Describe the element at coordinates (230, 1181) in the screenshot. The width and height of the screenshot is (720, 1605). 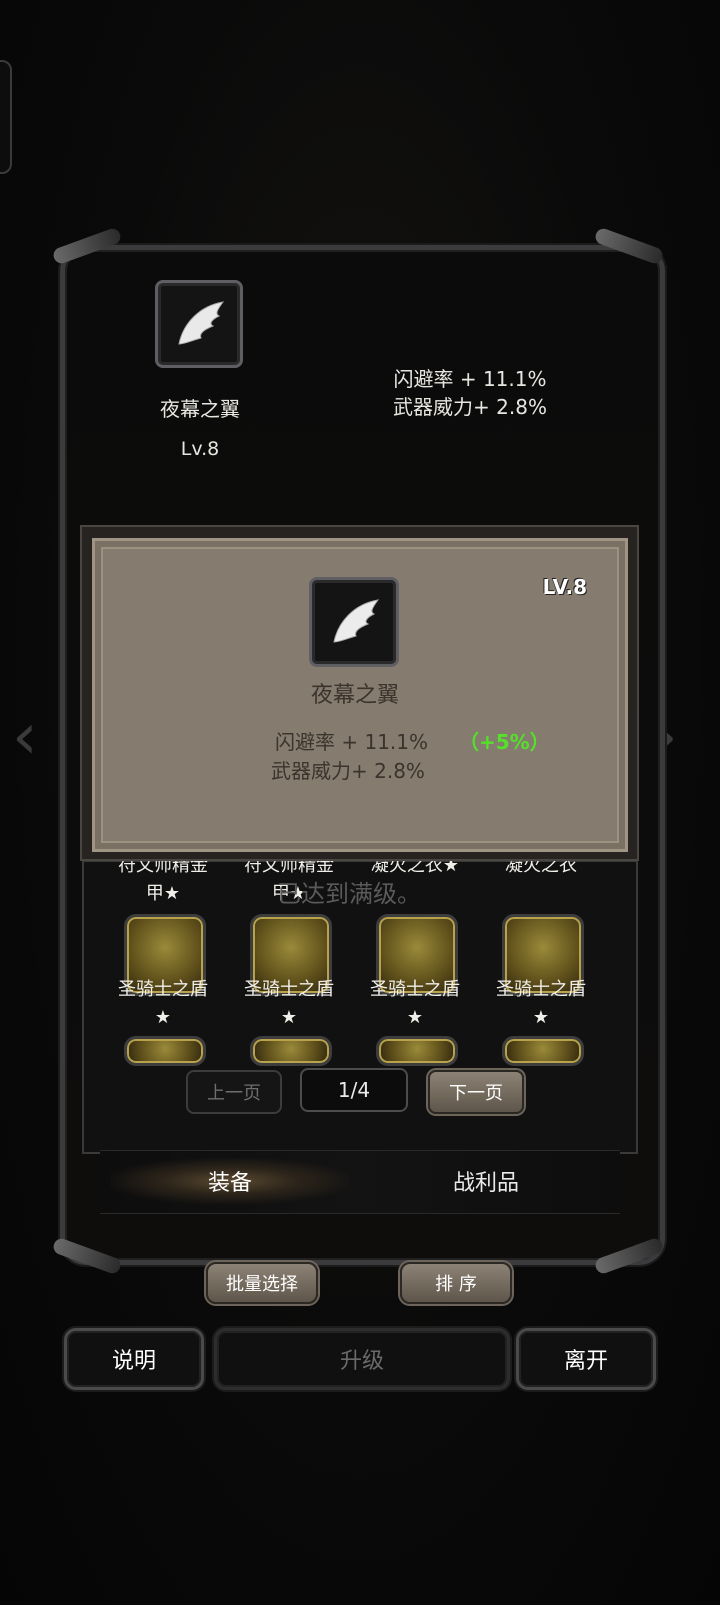
I see `tab-equipment: 装备` at that location.